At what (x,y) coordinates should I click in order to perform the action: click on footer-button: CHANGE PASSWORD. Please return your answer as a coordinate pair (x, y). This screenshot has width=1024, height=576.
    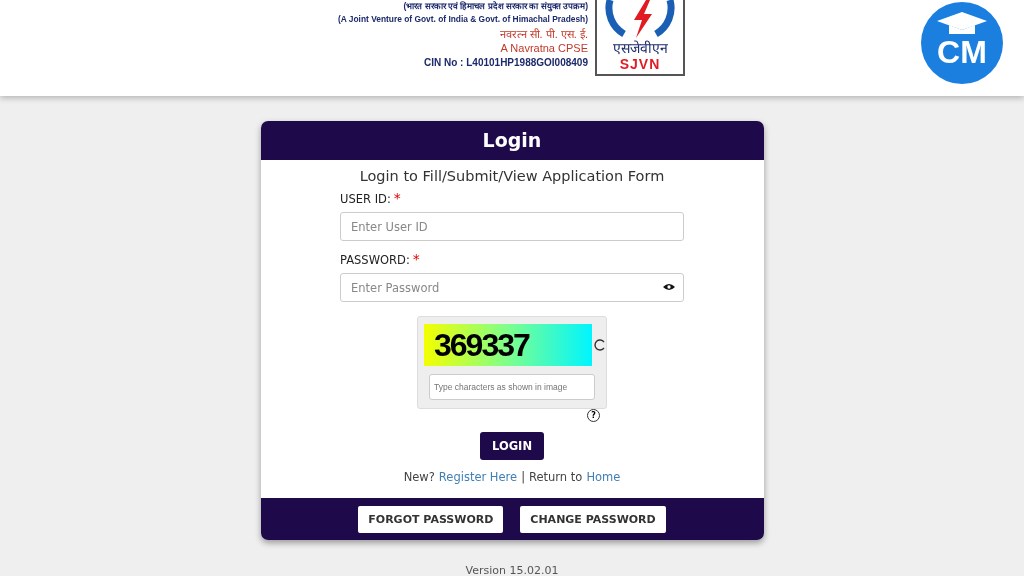
    Looking at the image, I should click on (593, 519).